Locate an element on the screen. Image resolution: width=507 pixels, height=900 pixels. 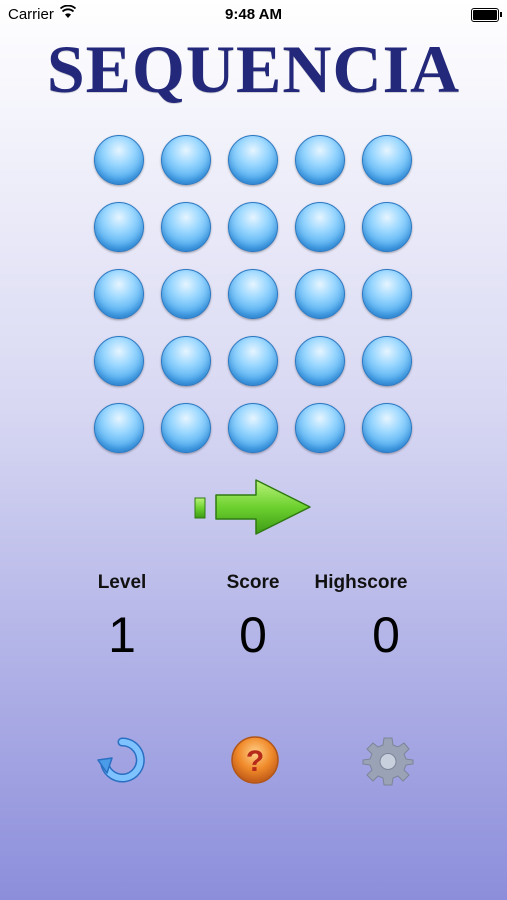
grid-dot-r3-c3 is located at coordinates (253, 294).